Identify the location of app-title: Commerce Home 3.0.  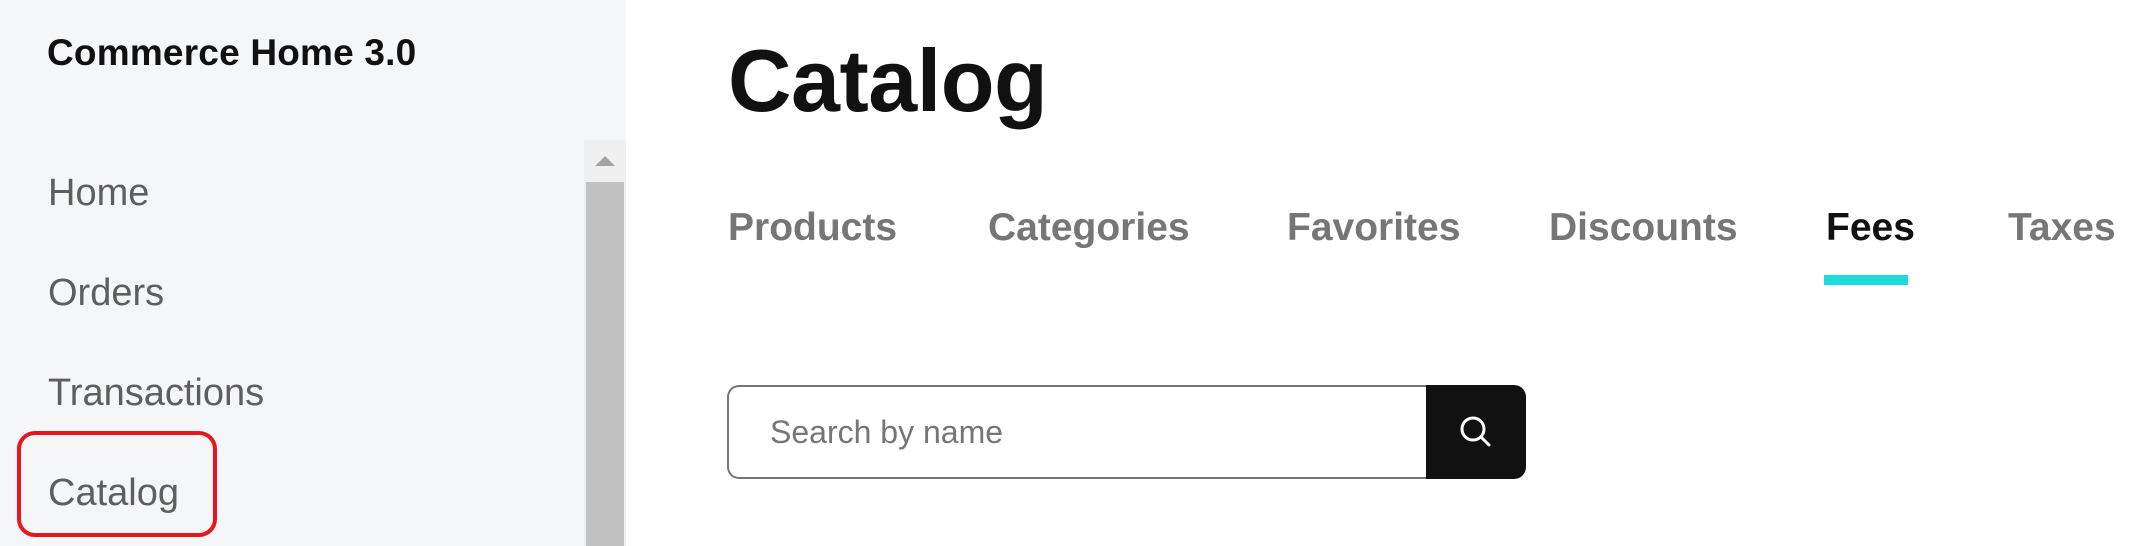
(232, 52).